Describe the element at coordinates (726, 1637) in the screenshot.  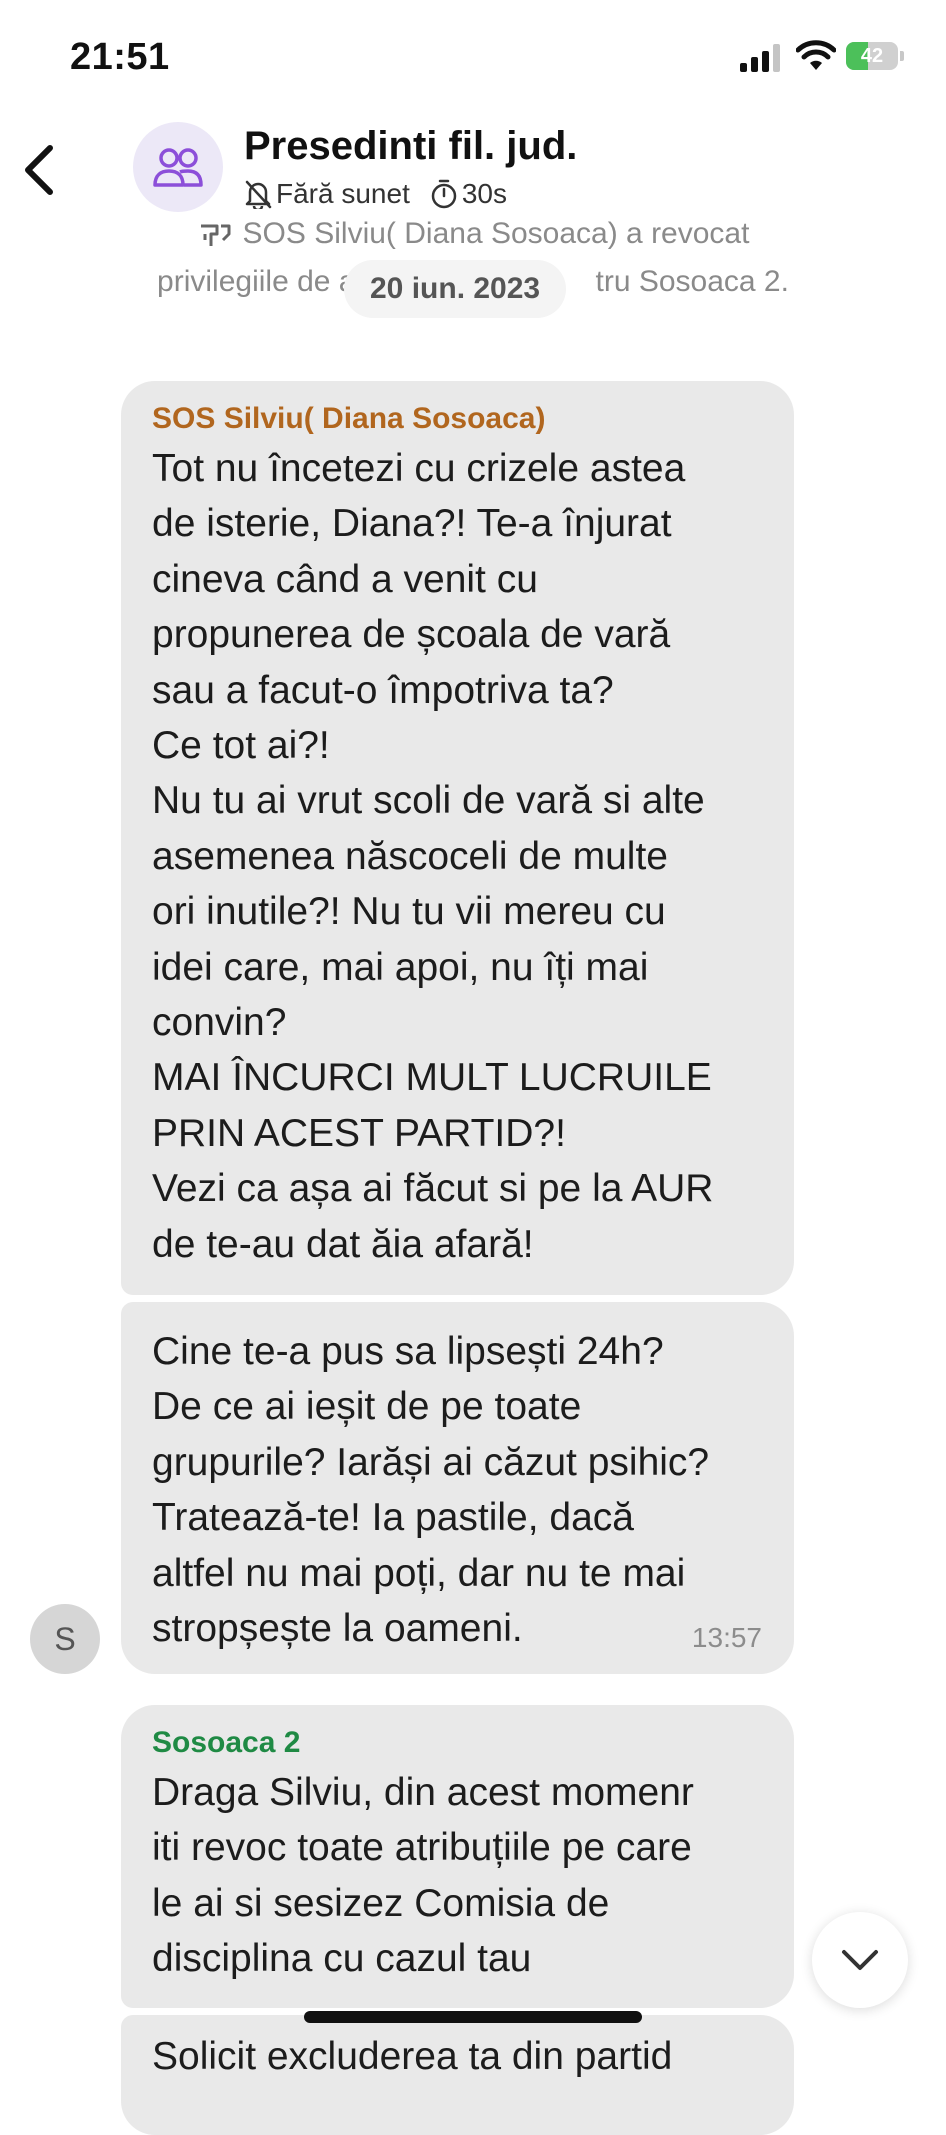
I see `message-time: 13:57` at that location.